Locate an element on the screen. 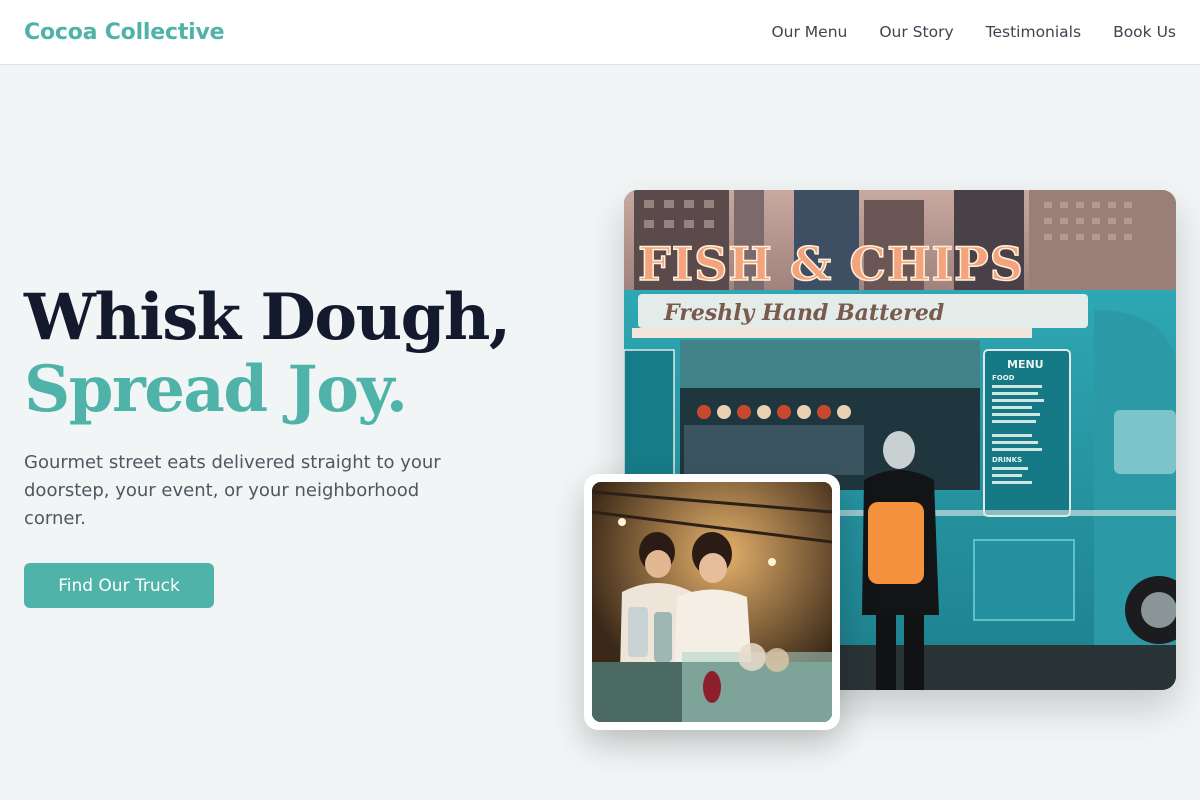  brand-logo: Cocoa Collective is located at coordinates (124, 32).